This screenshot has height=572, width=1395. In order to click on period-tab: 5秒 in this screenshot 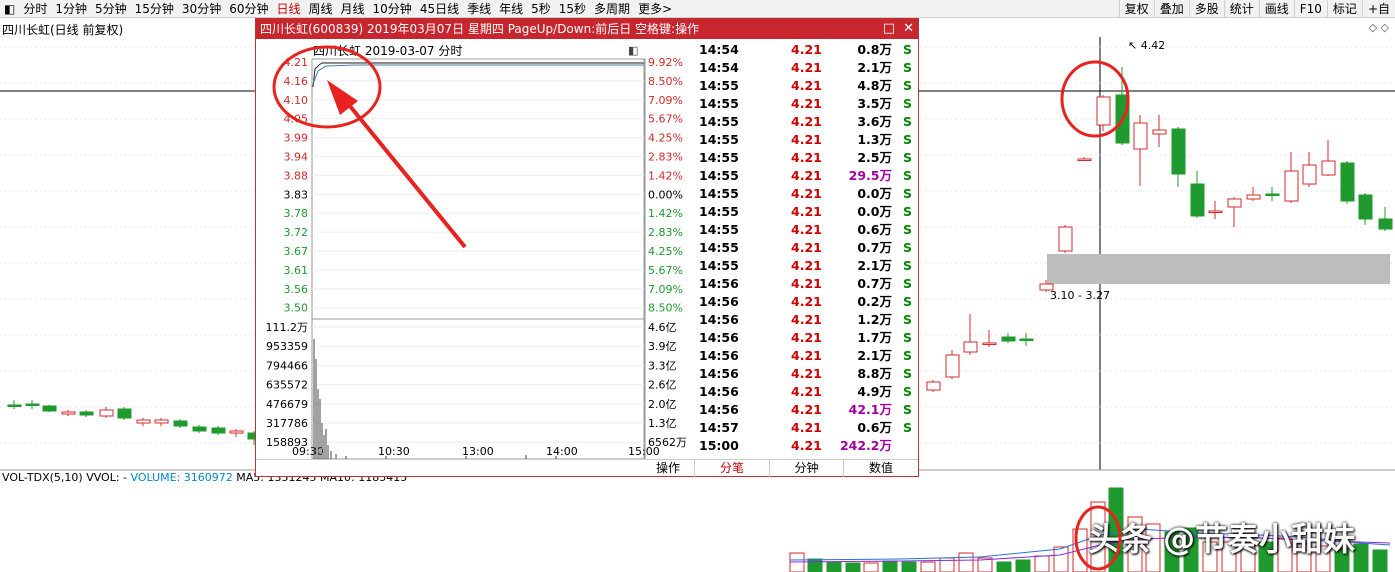, I will do `click(541, 9)`.